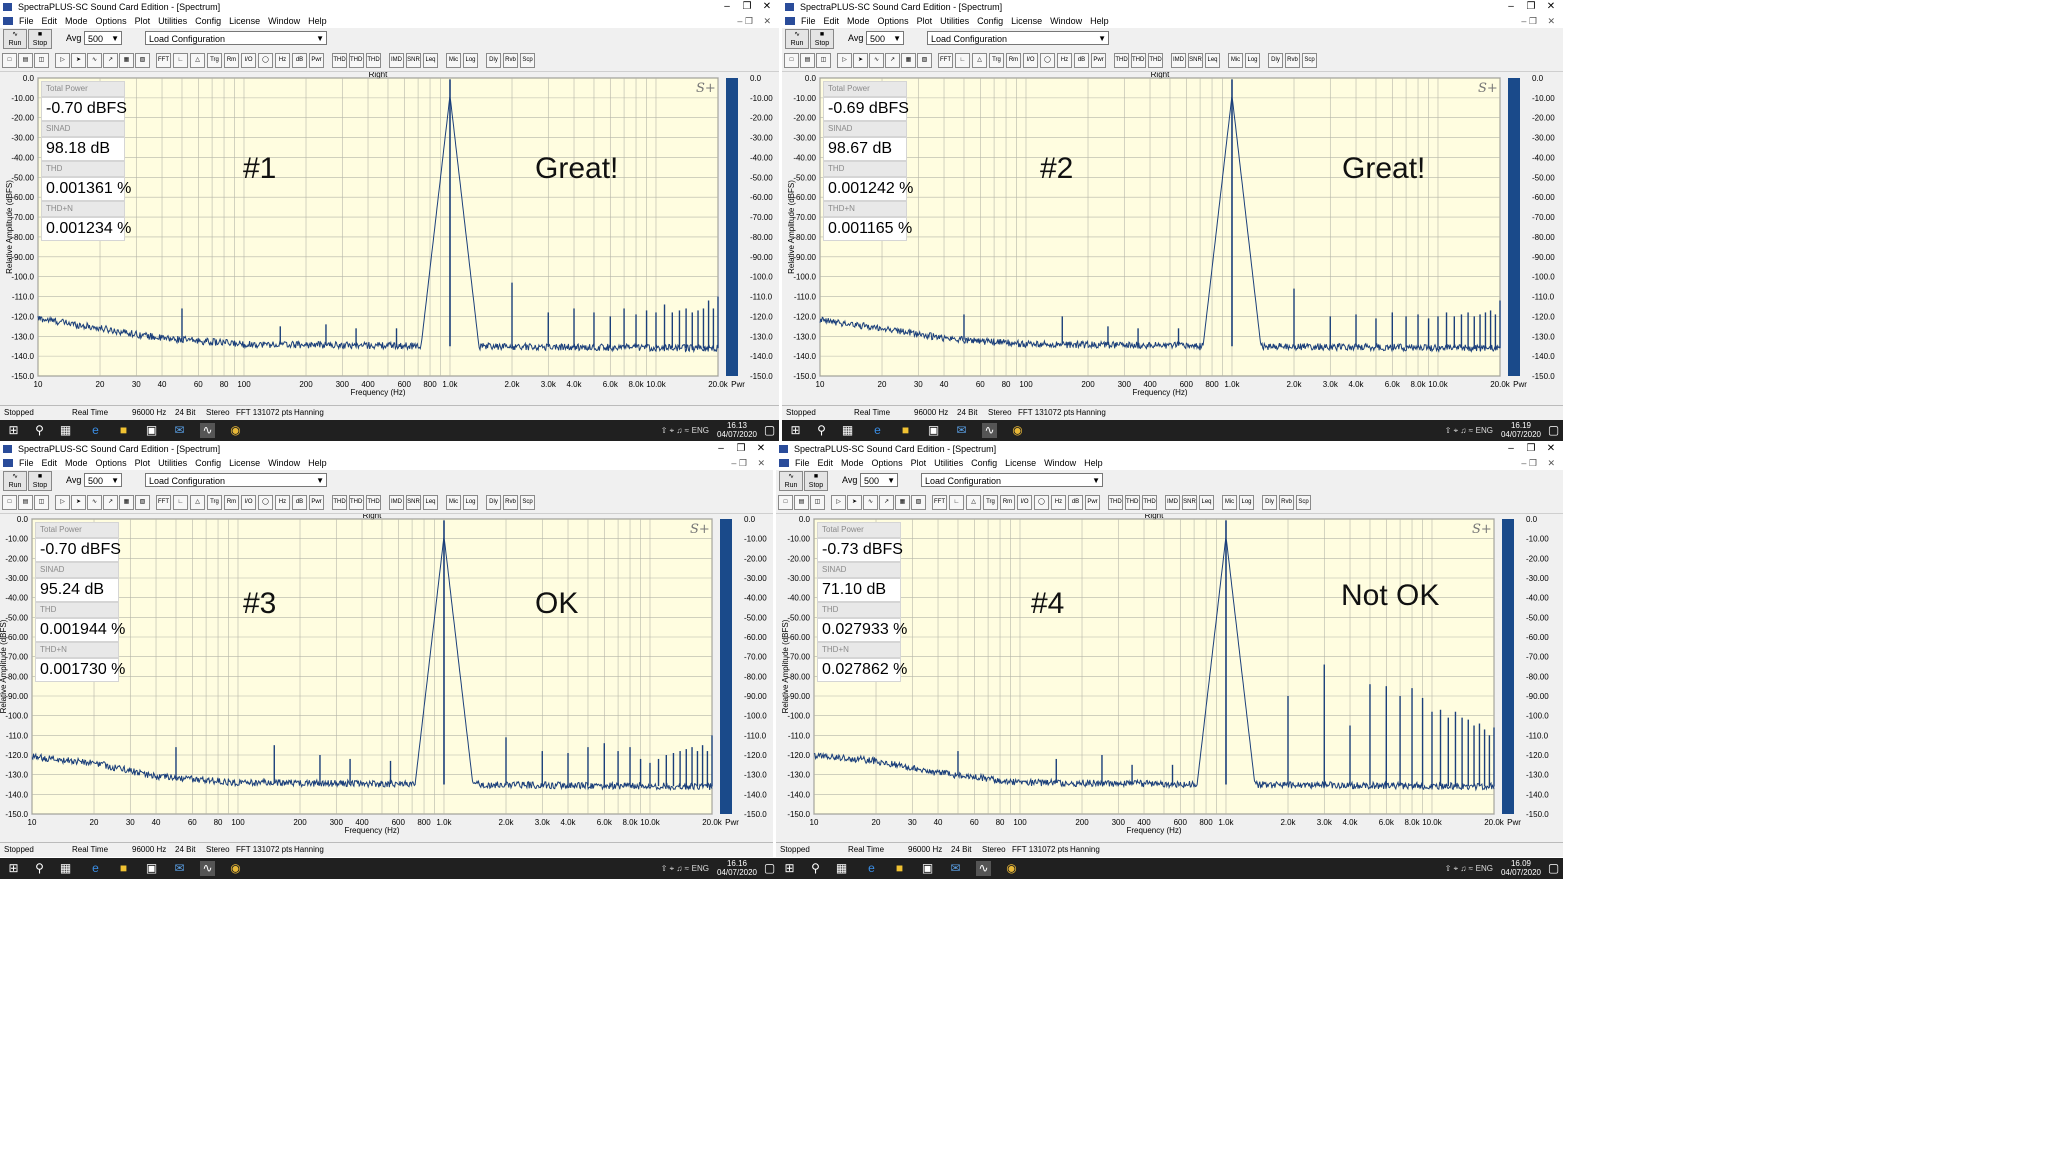 This screenshot has height=1151, width=2045. What do you see at coordinates (282, 60) in the screenshot?
I see `toolbar-icon: Hz` at bounding box center [282, 60].